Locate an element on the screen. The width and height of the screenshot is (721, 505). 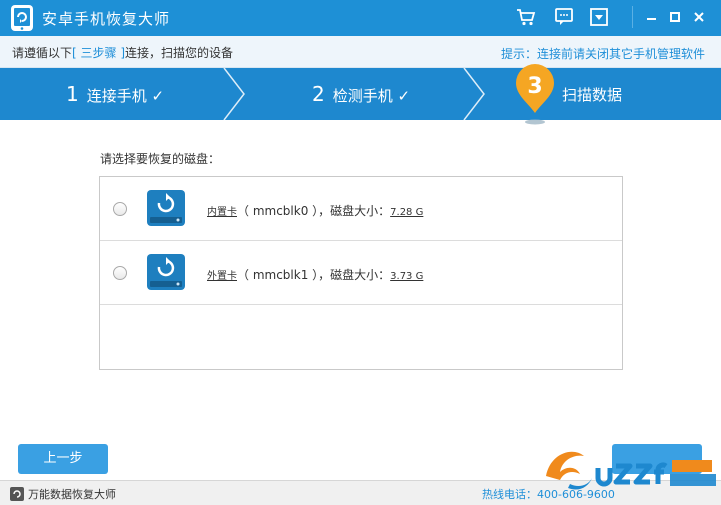
hint-text: 提示：连接前请关闭其它手机管理软件 is located at coordinates (602, 54).